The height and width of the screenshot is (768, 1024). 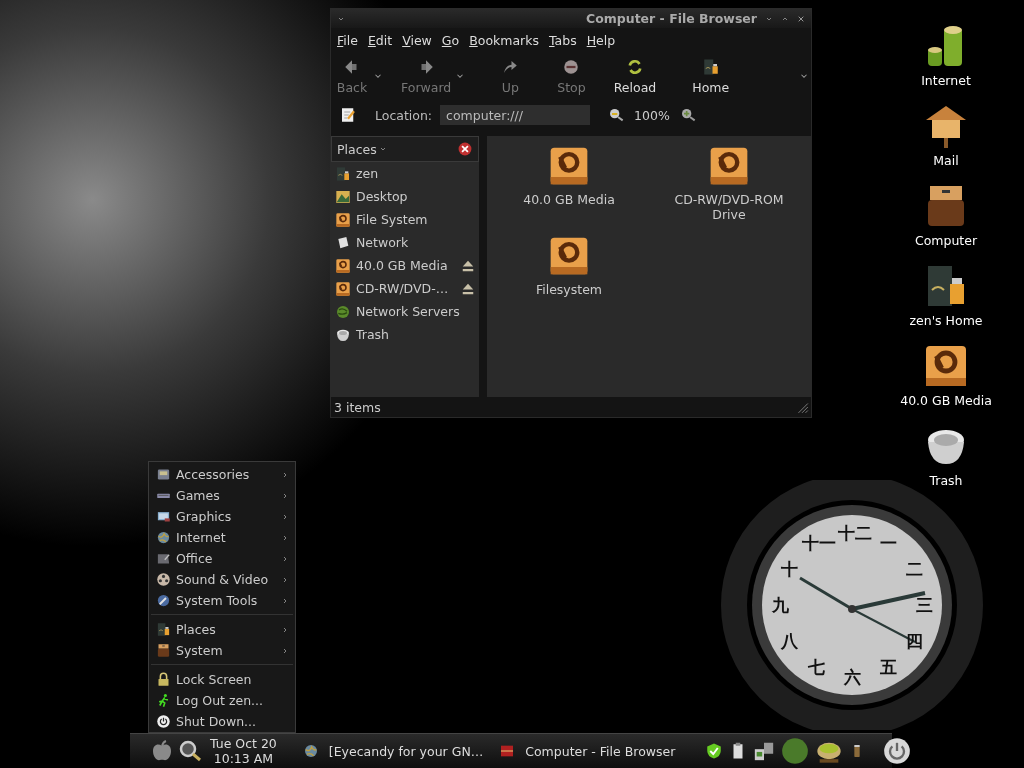 I want to click on apple-icon, so click(x=162, y=751).